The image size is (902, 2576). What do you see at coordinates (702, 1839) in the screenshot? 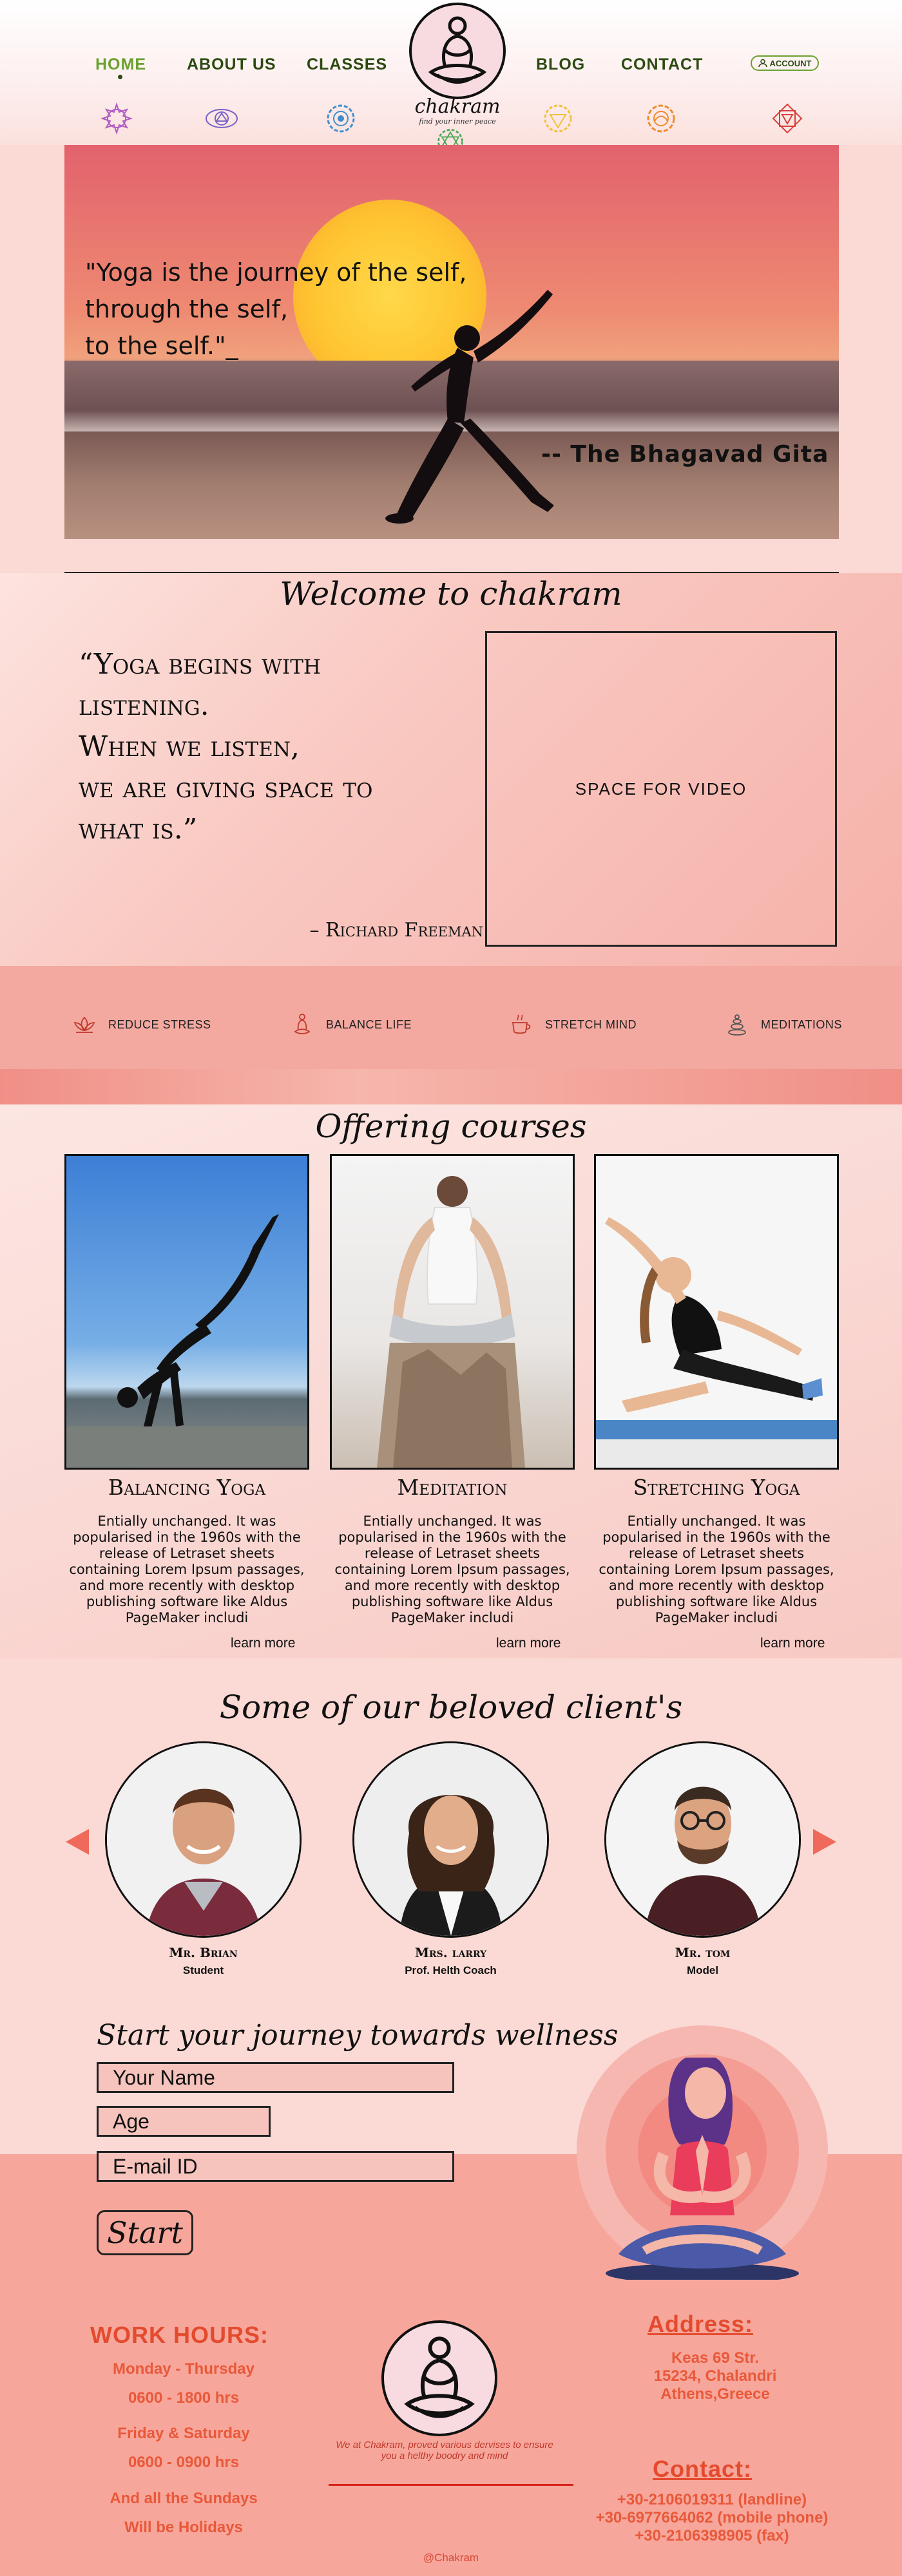
I see `client-avatar` at bounding box center [702, 1839].